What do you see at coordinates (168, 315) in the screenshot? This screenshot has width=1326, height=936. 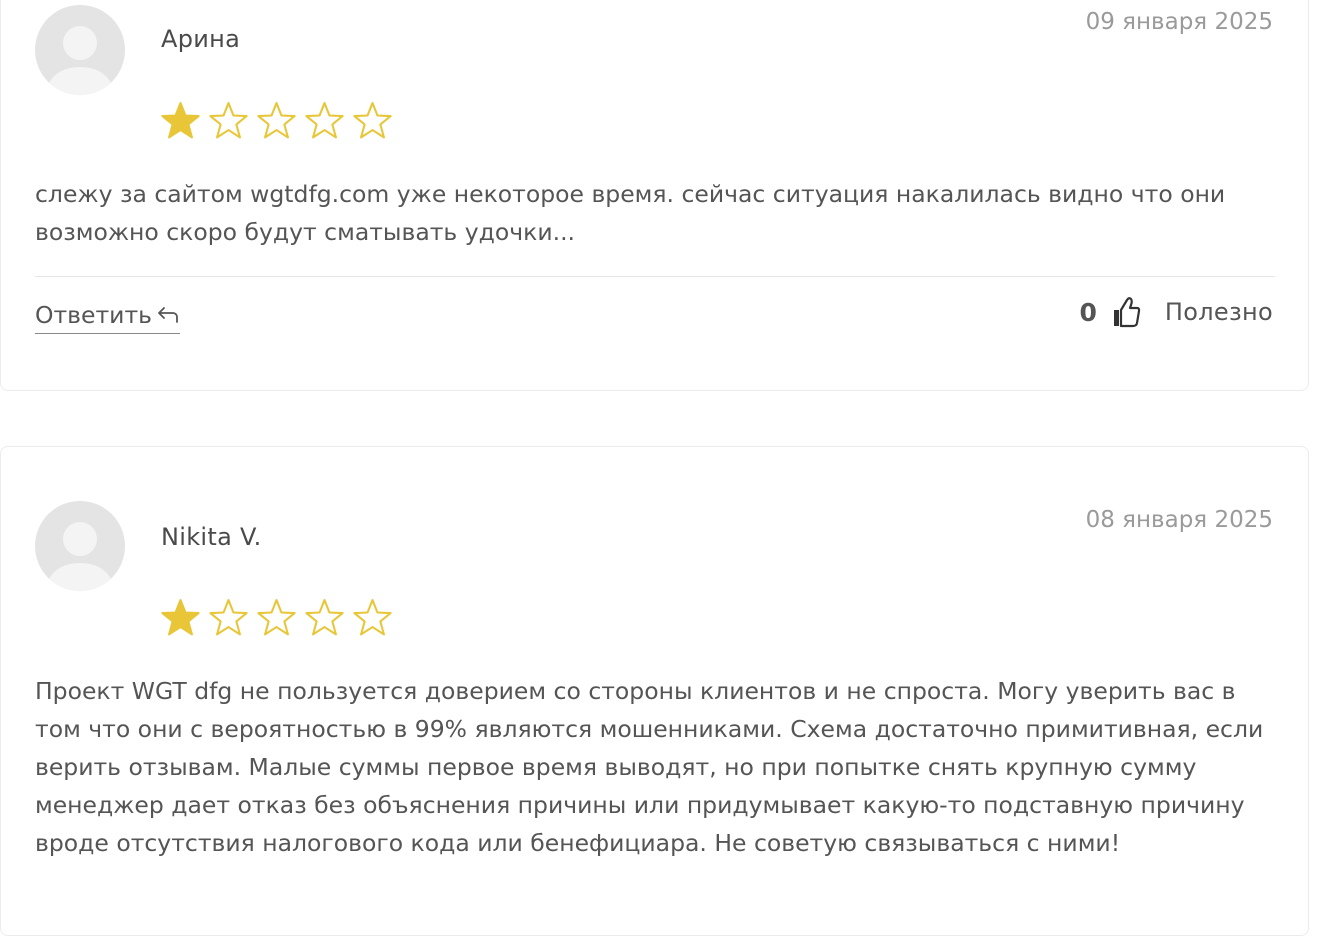 I see `reply-arrow-icon` at bounding box center [168, 315].